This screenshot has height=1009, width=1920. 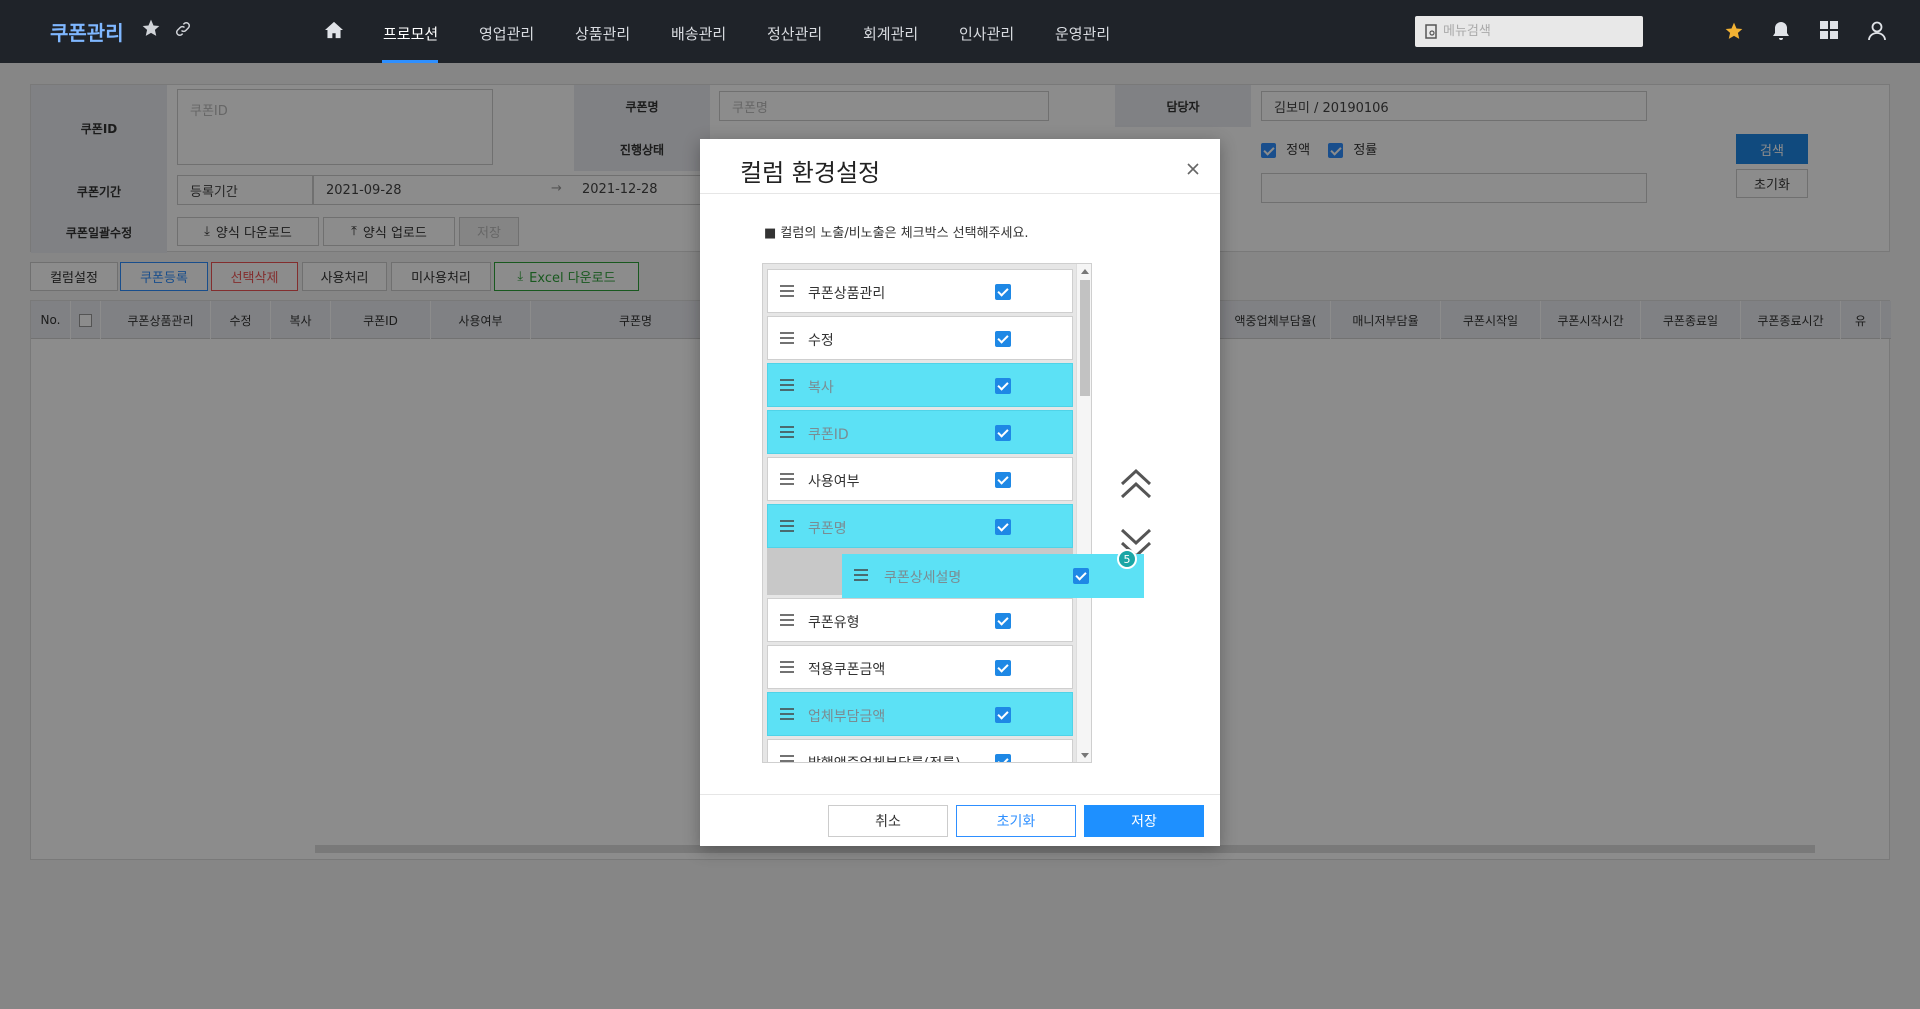 I want to click on column-item: 복사, so click(x=920, y=385).